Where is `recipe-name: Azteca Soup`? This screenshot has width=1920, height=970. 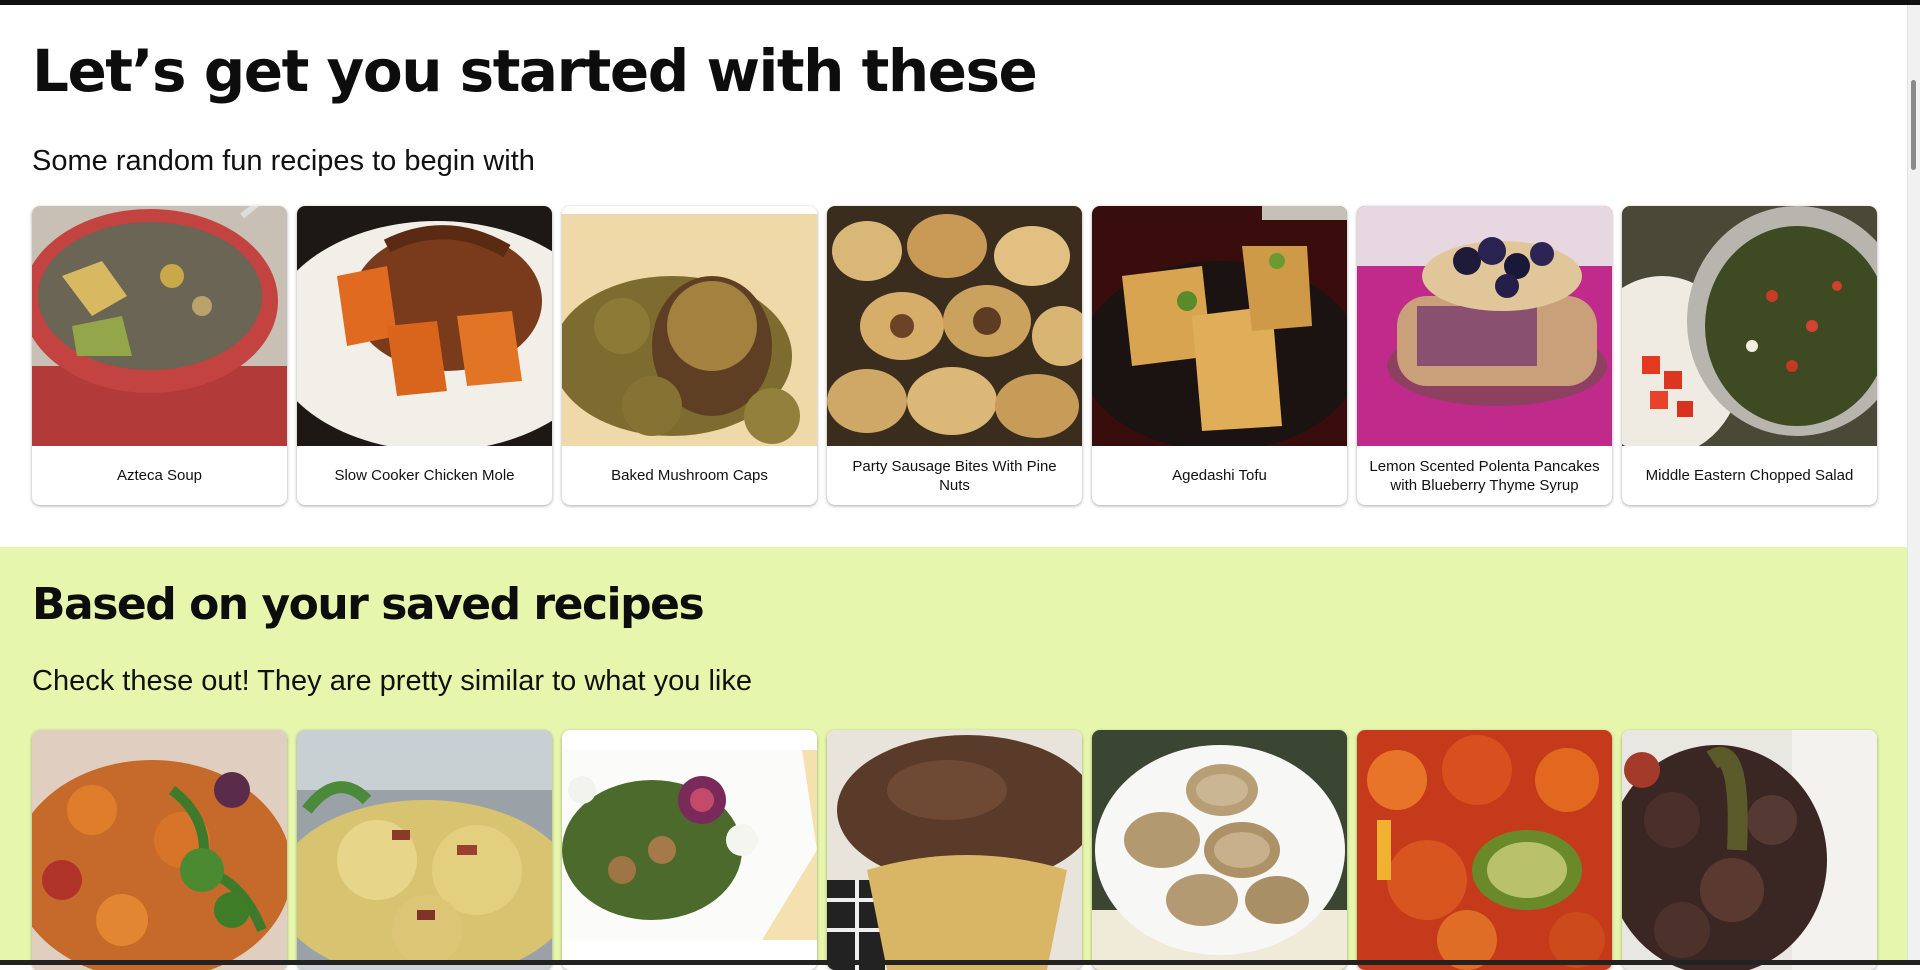 recipe-name: Azteca Soup is located at coordinates (159, 475).